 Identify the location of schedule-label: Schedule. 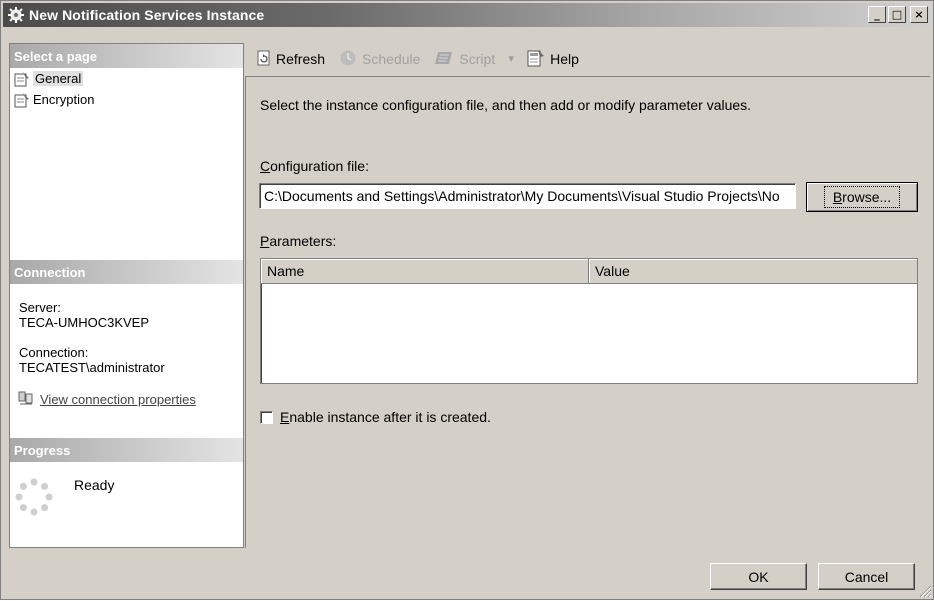
(391, 59).